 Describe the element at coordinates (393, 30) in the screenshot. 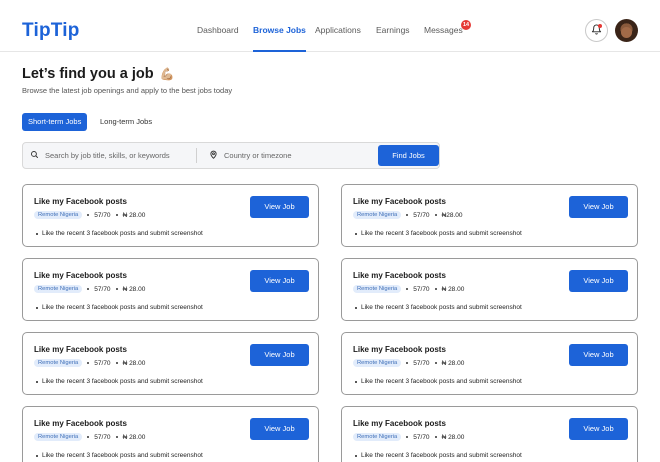

I see `nav-earnings: Earnings` at that location.